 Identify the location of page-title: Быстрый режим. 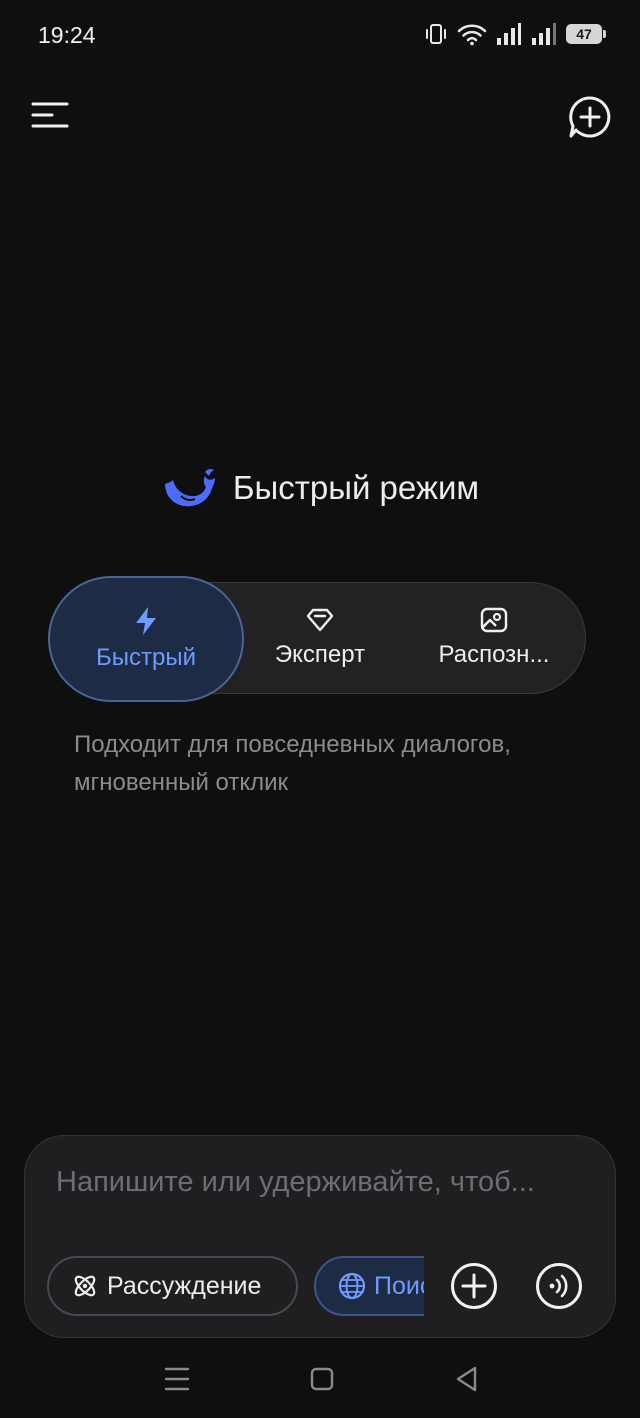
(356, 487).